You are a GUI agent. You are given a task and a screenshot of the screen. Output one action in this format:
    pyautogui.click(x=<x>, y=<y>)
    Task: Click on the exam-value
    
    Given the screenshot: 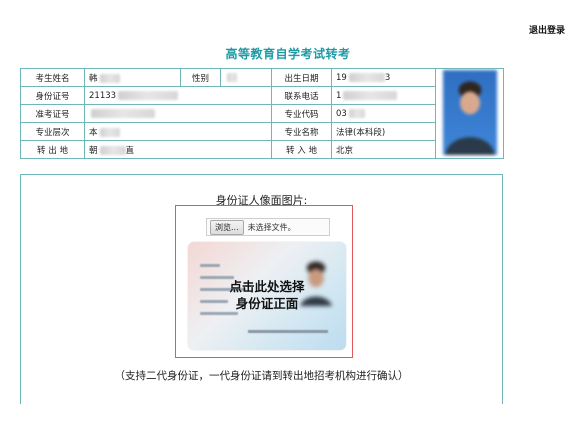 What is the action you would take?
    pyautogui.click(x=178, y=113)
    